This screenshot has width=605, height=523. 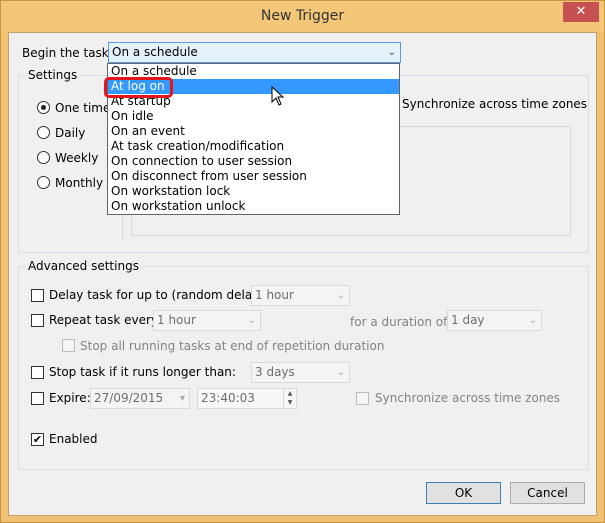 What do you see at coordinates (228, 398) in the screenshot?
I see `expire-time-value: 23:40:03` at bounding box center [228, 398].